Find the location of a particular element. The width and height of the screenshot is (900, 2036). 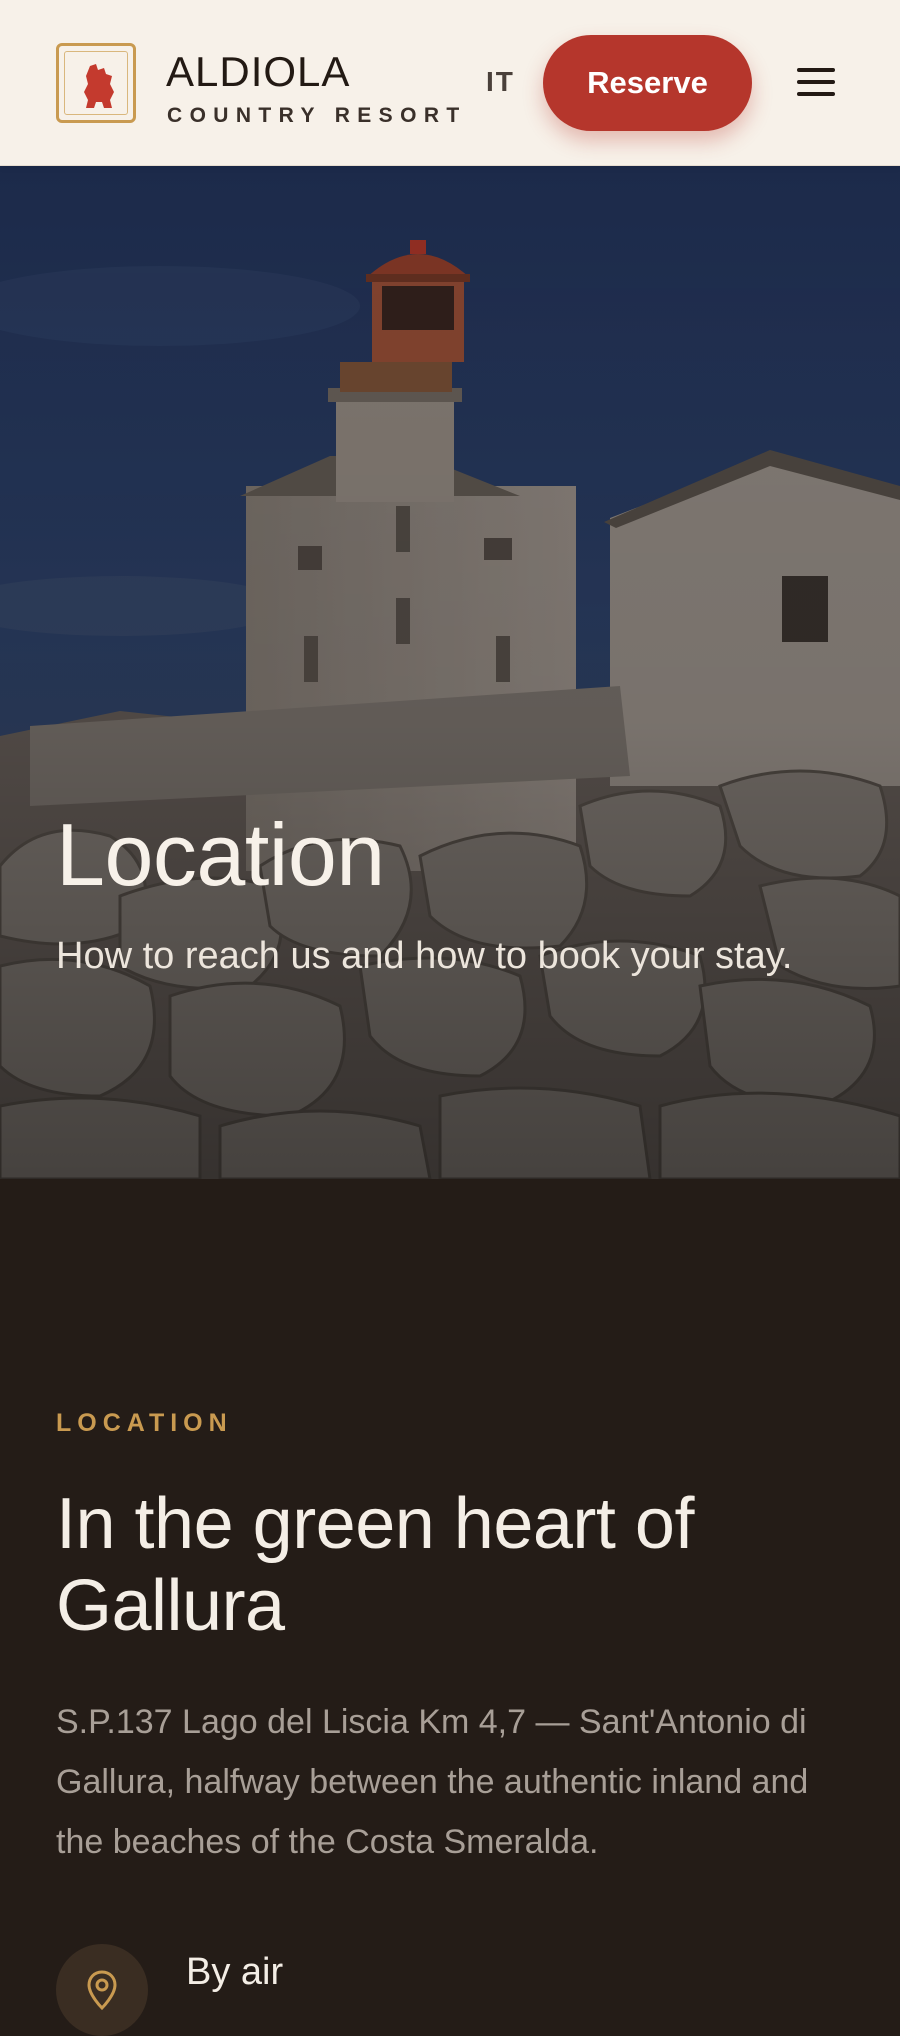

page-title: Location is located at coordinates (220, 854).